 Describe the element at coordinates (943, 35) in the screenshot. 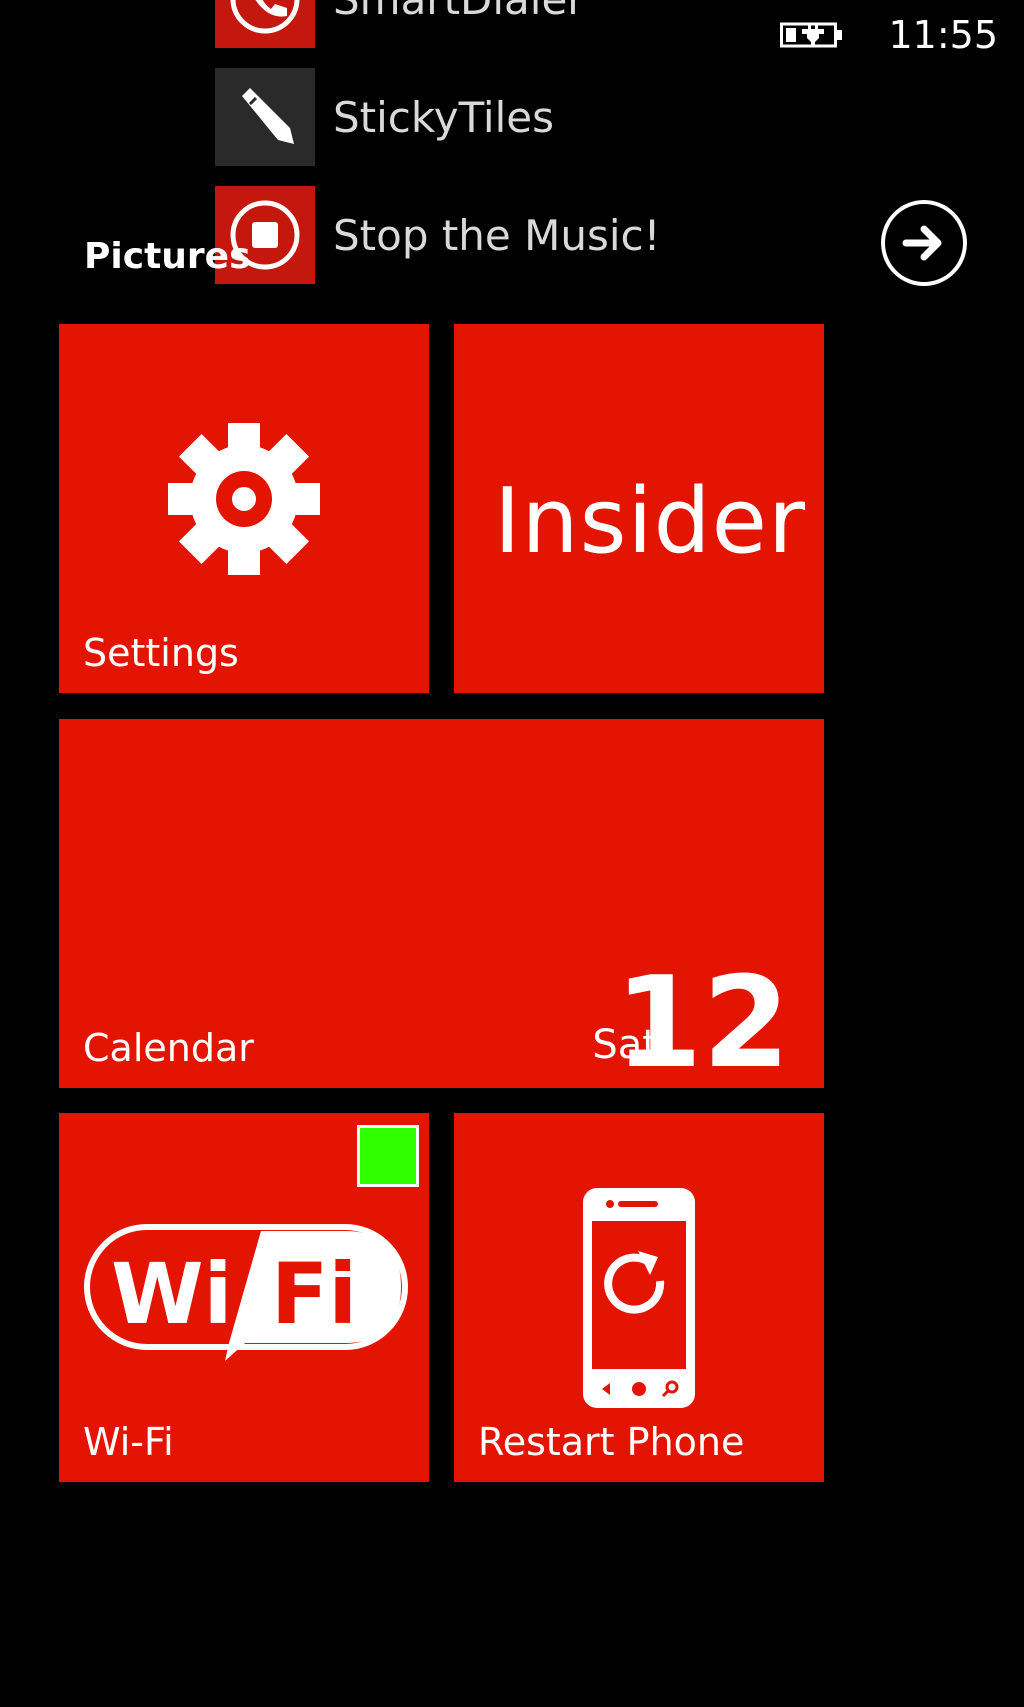

I see `clock: 11:55` at that location.